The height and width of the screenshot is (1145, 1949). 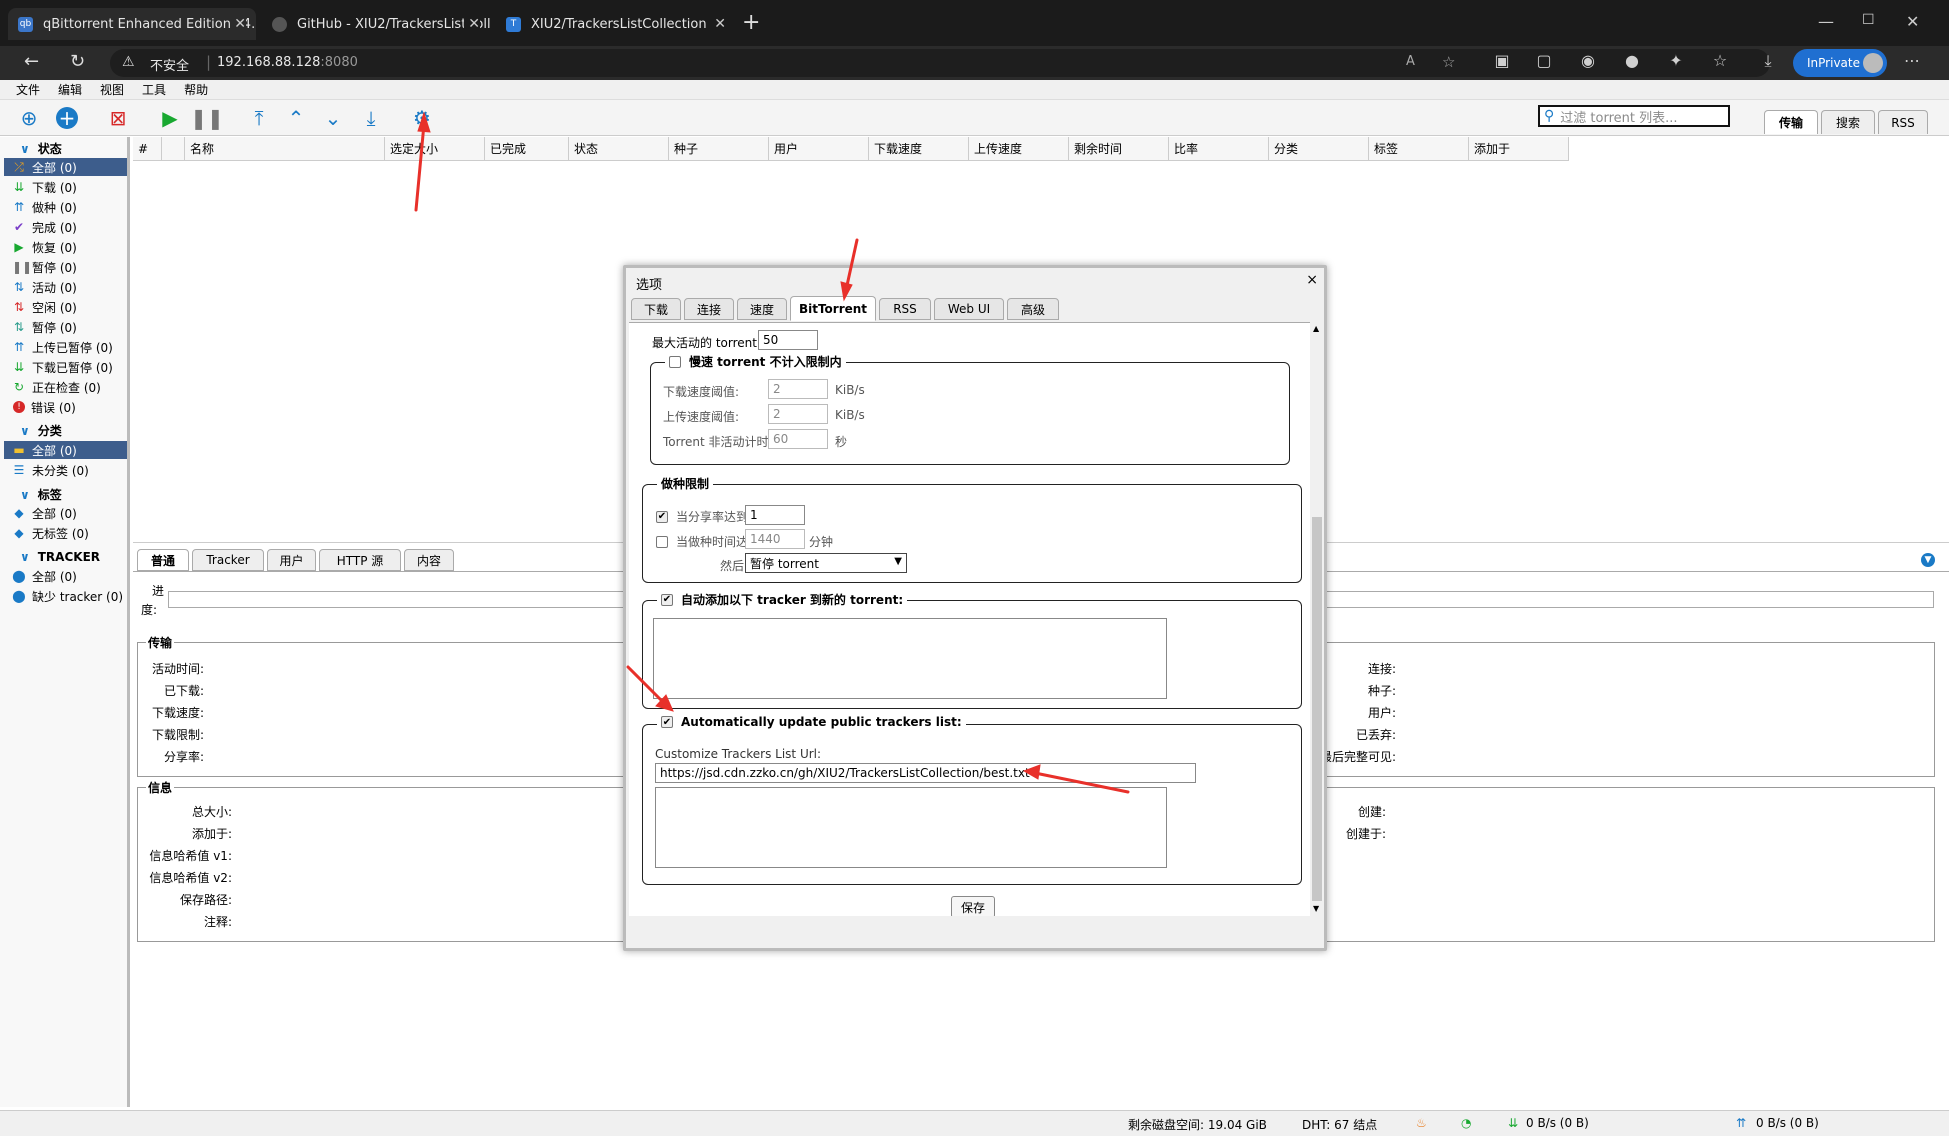 I want to click on col-size: 选定大小, so click(x=435, y=149).